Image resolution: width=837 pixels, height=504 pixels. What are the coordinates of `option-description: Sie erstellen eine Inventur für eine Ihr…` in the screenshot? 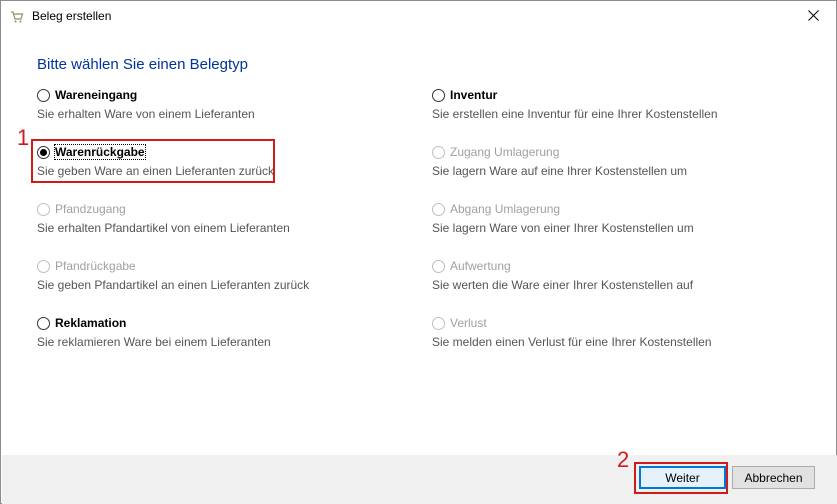 It's located at (575, 114).